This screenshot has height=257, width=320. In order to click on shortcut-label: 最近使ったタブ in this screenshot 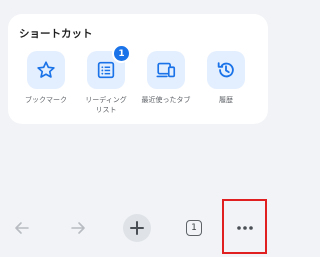, I will do `click(166, 100)`.